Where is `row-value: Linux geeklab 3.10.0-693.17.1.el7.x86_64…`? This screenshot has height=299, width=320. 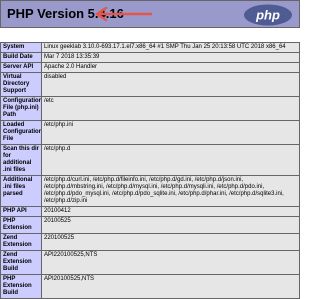 row-value: Linux geeklab 3.10.0-693.17.1.el7.x86_64… is located at coordinates (170, 47).